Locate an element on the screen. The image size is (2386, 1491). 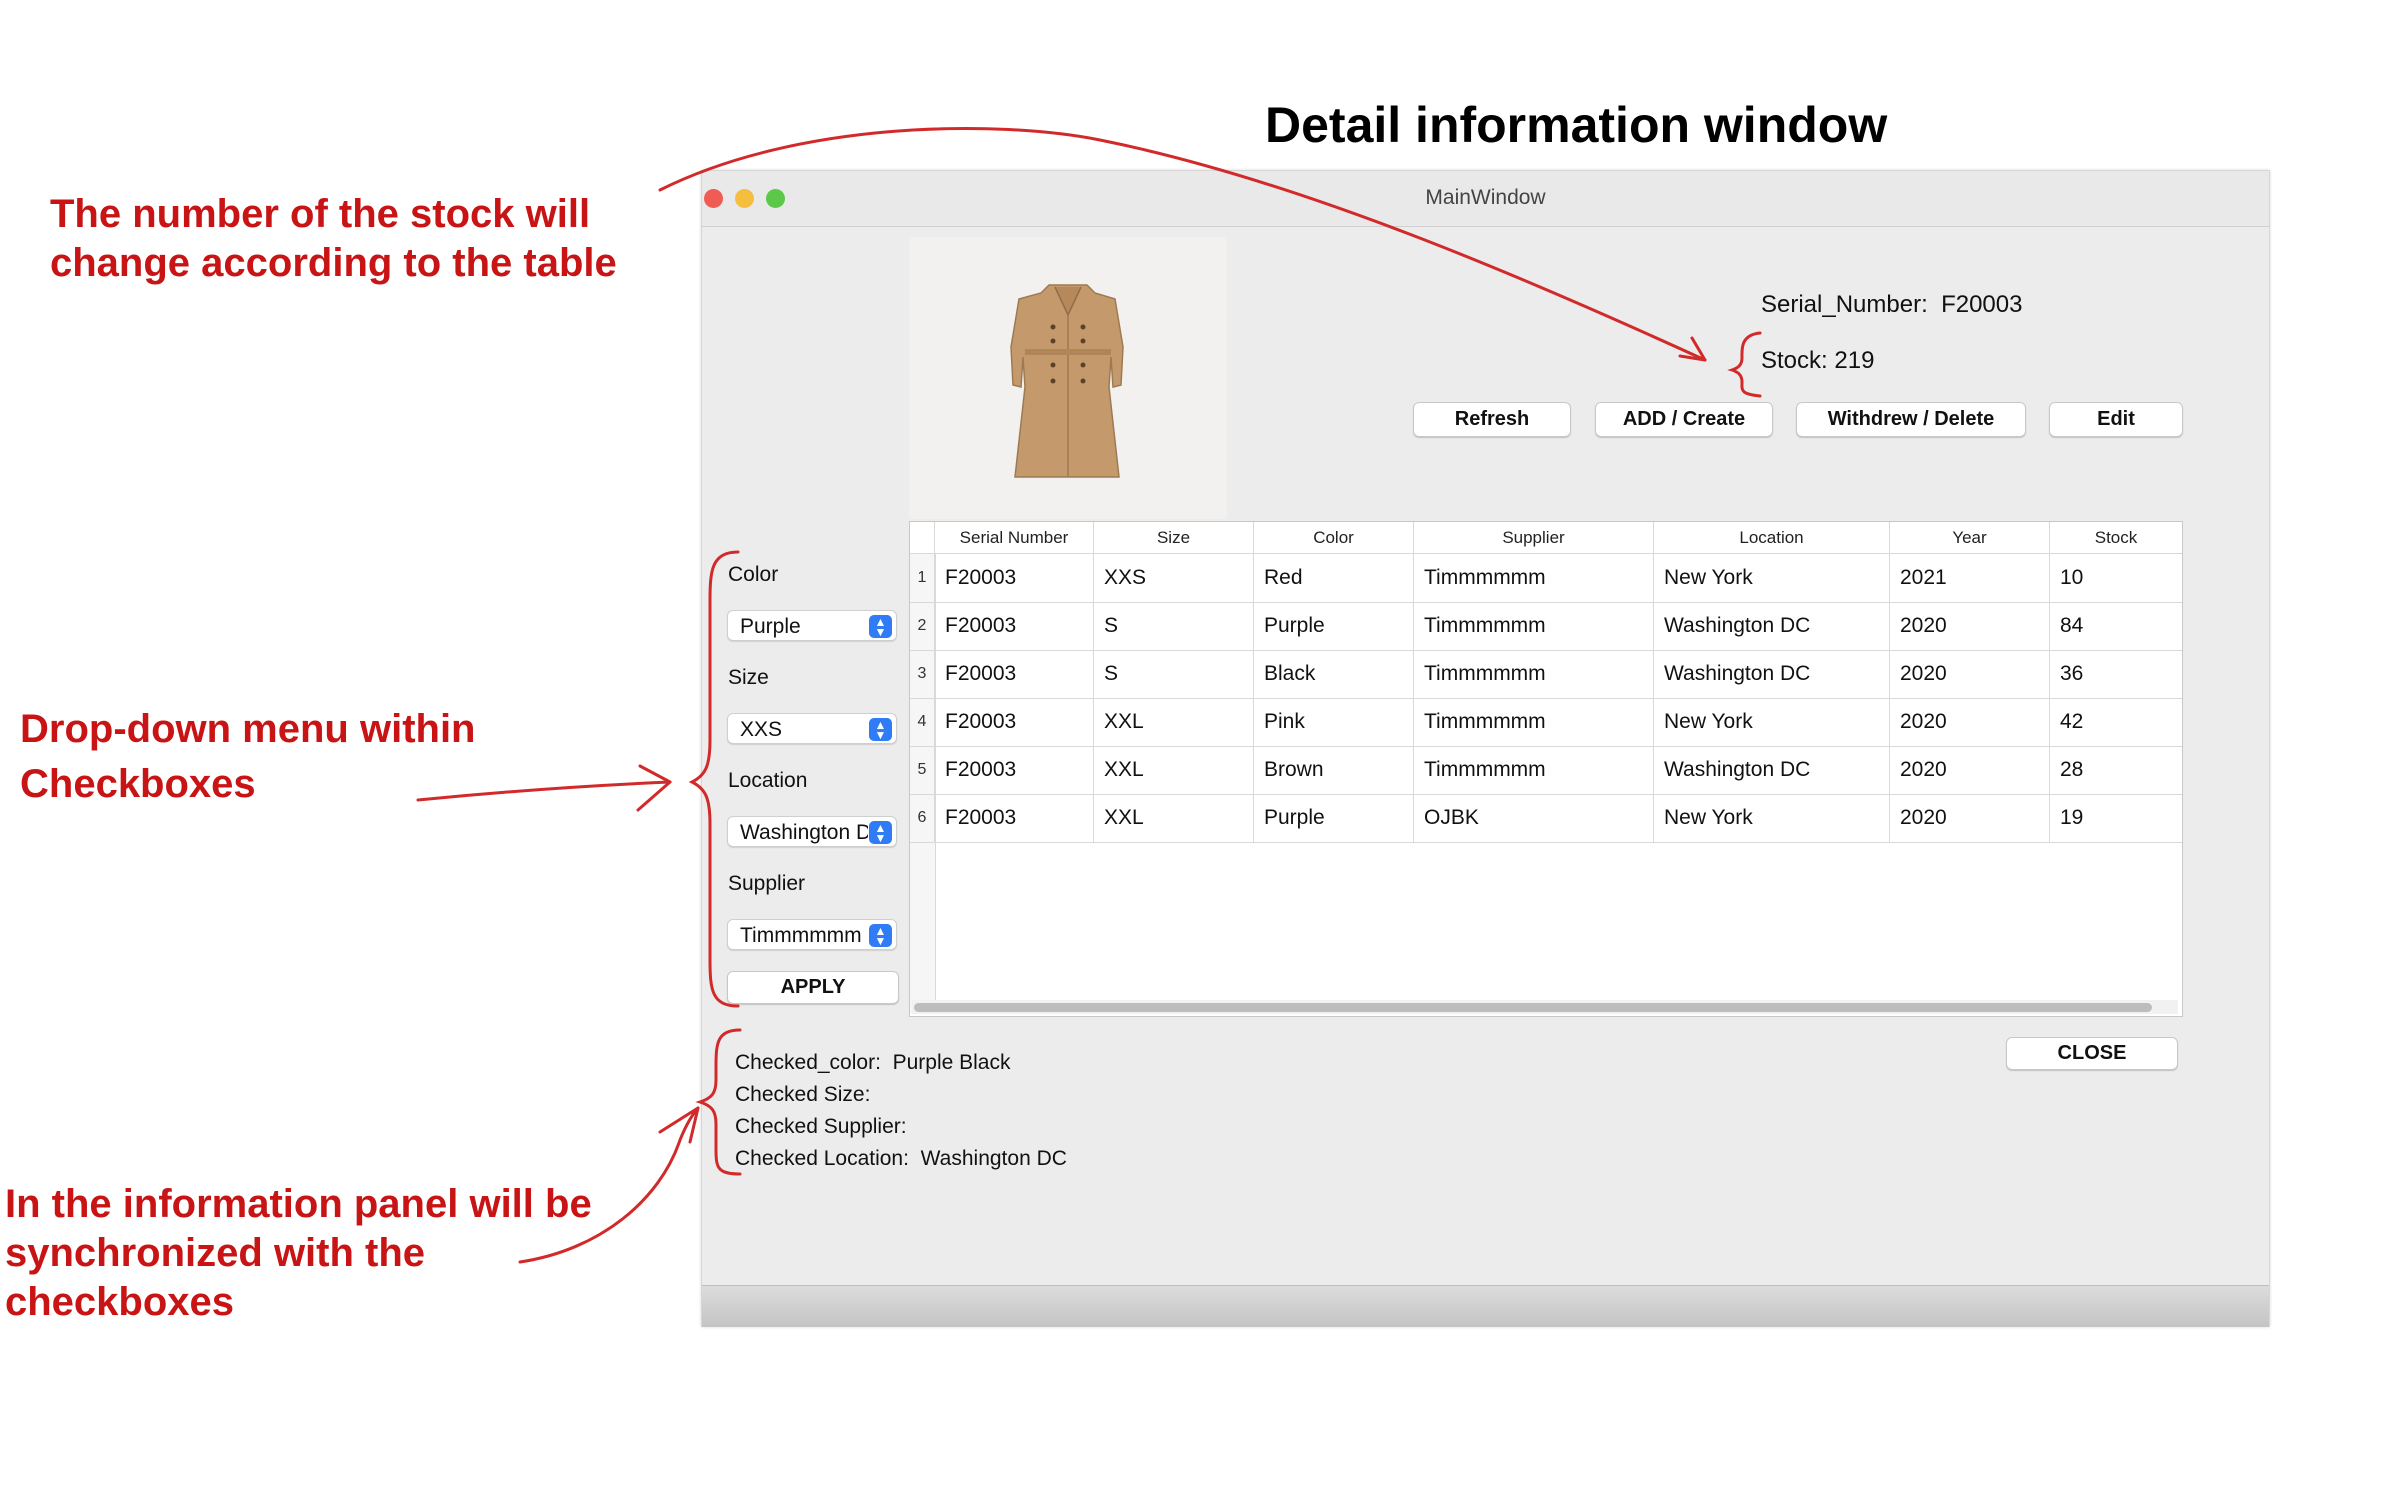
dropdown-arrowhead-icon is located at coordinates (654, 788).